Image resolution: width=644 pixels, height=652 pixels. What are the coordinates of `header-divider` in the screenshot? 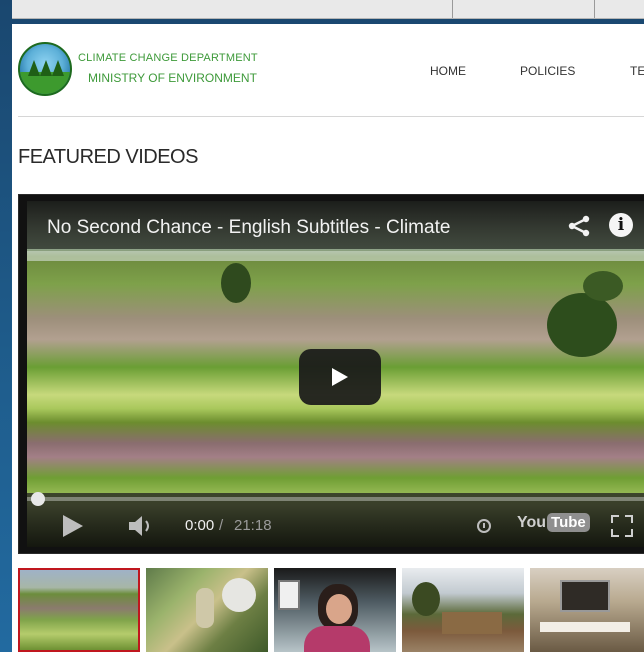 It's located at (331, 116).